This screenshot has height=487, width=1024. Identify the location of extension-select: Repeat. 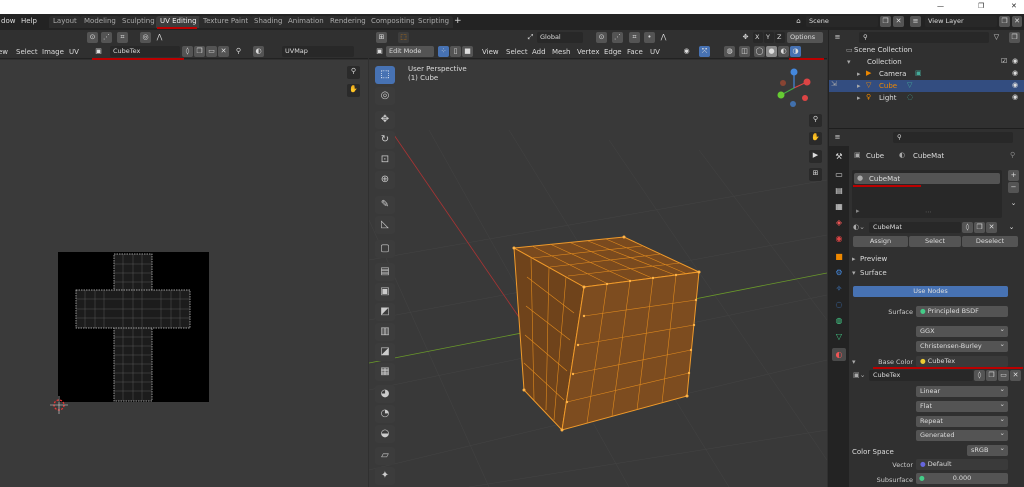
(962, 421).